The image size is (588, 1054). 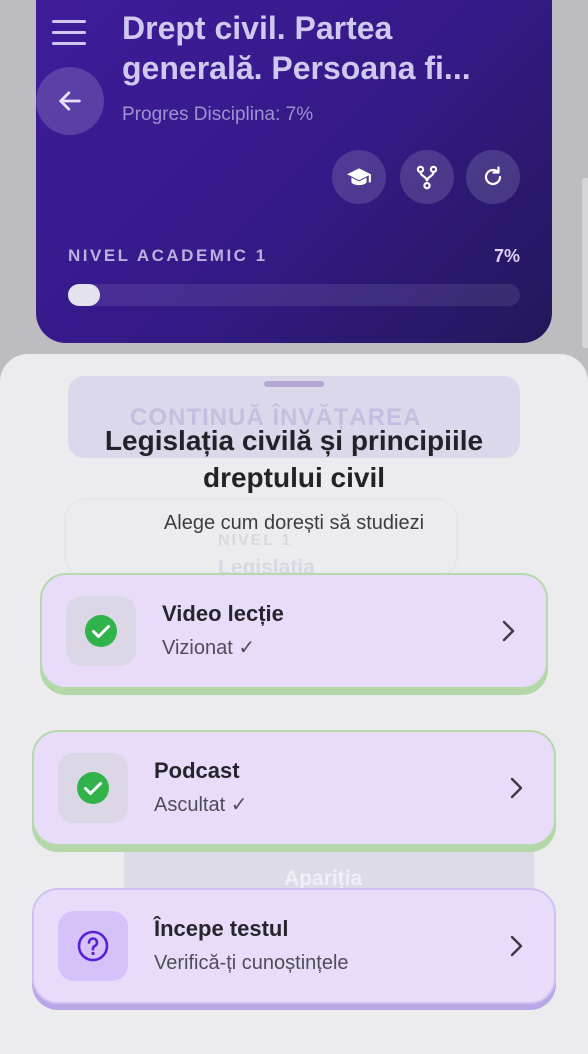 I want to click on option-title: Podcast, so click(x=197, y=770).